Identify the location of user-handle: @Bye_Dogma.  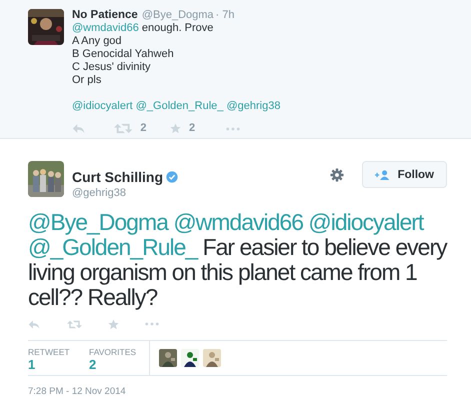
(178, 15).